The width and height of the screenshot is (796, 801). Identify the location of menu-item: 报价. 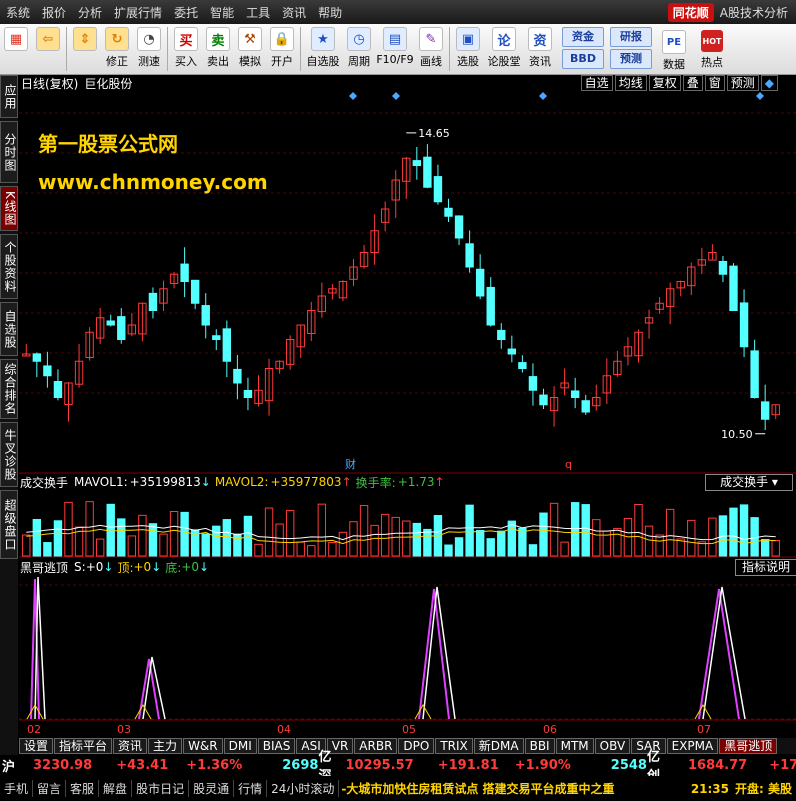
(54, 12).